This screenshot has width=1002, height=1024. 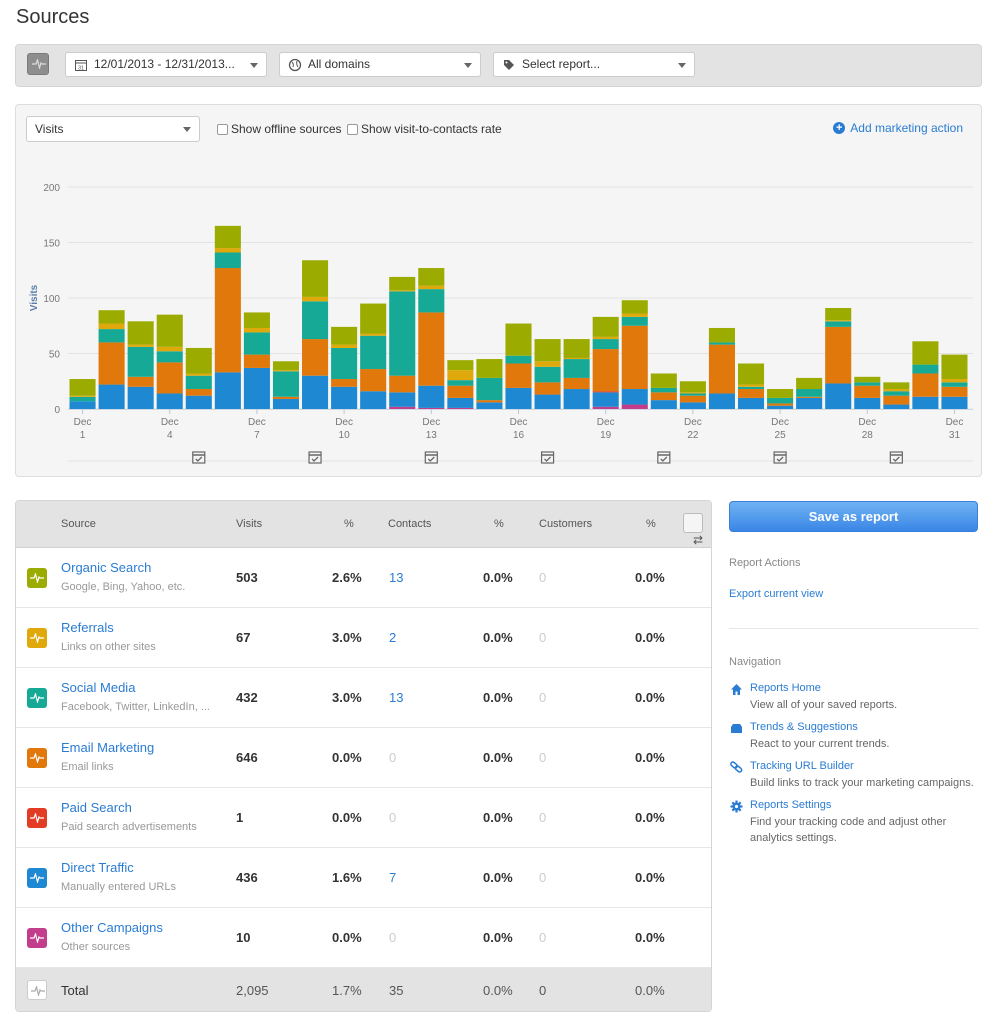 What do you see at coordinates (651, 524) in the screenshot?
I see `col-customers-pct: %` at bounding box center [651, 524].